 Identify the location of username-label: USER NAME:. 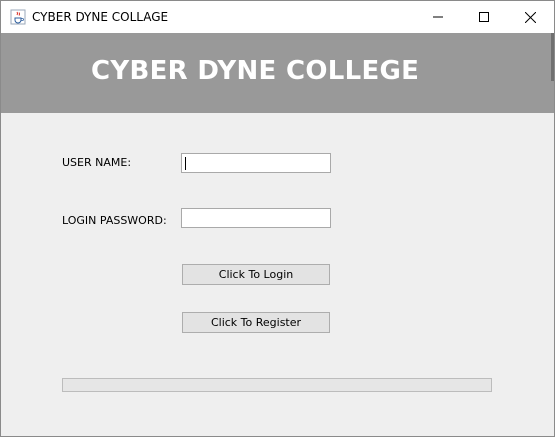
(97, 162).